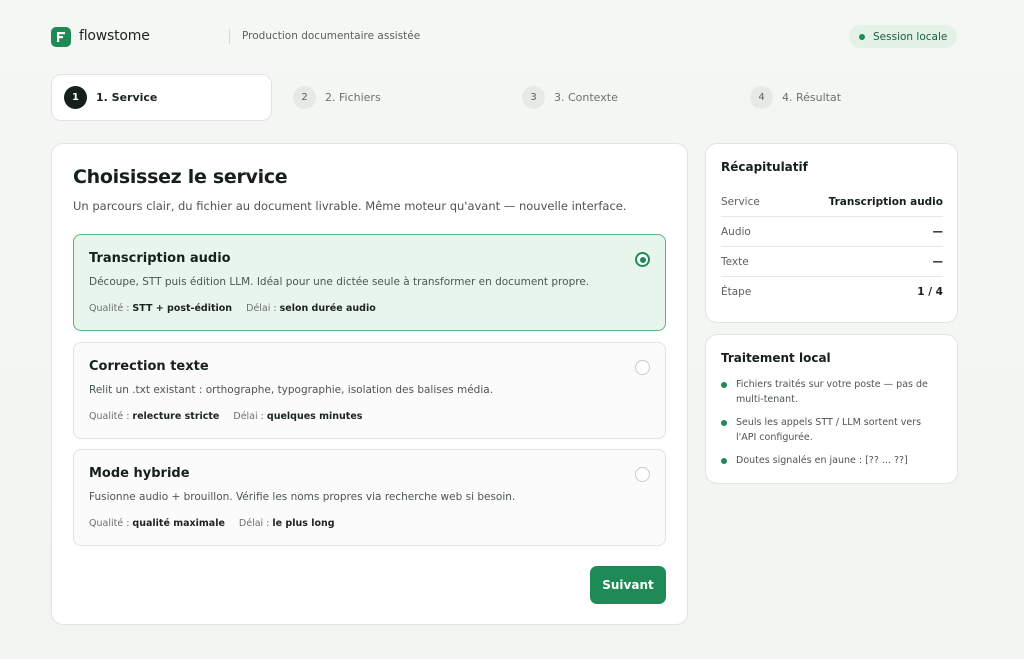  What do you see at coordinates (182, 308) in the screenshot?
I see `quality-value: STT + post-édition` at bounding box center [182, 308].